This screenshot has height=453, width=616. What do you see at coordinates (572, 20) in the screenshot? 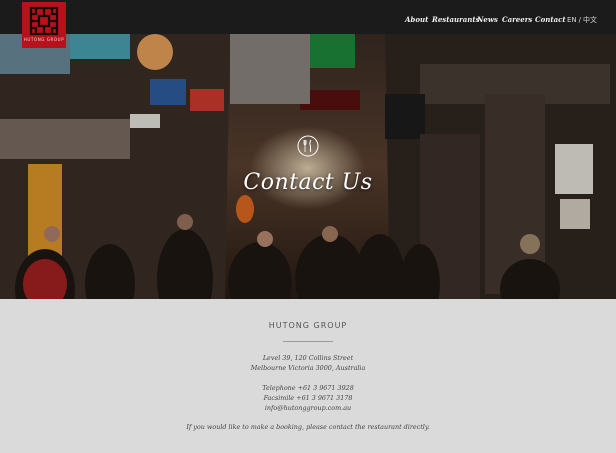
I see `lang-en: EN` at bounding box center [572, 20].